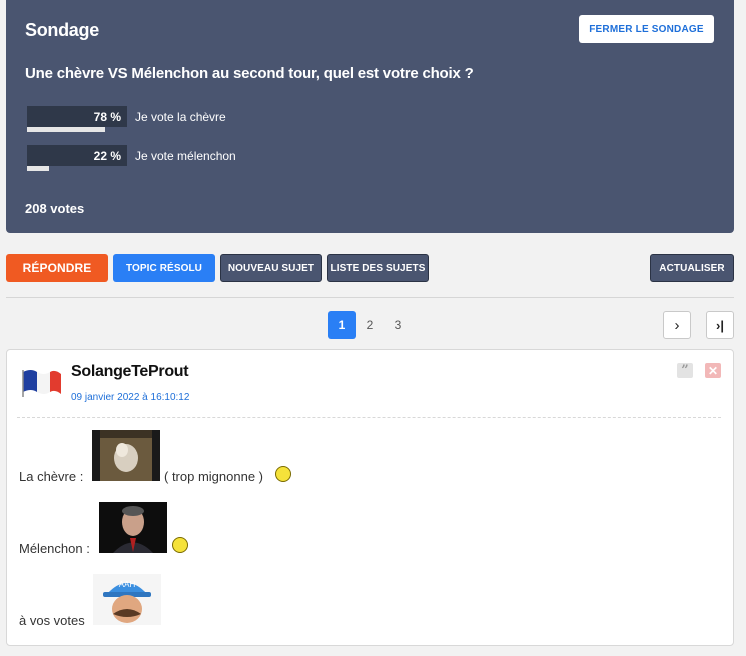  What do you see at coordinates (646, 29) in the screenshot?
I see `close-poll-button: FERMER LE SONDAGE` at bounding box center [646, 29].